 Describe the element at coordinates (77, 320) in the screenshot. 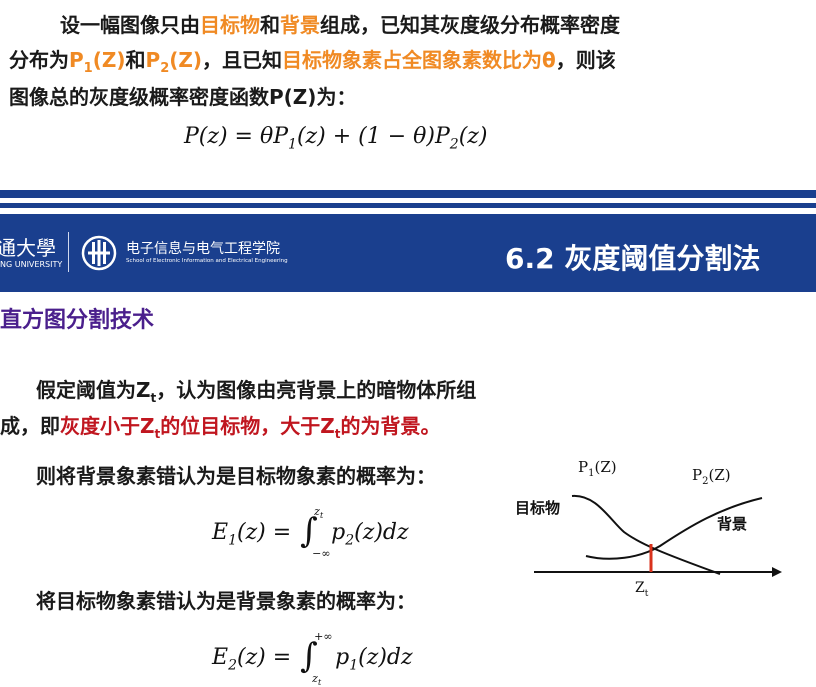

I see `subtitle: 直方图分割技术` at that location.